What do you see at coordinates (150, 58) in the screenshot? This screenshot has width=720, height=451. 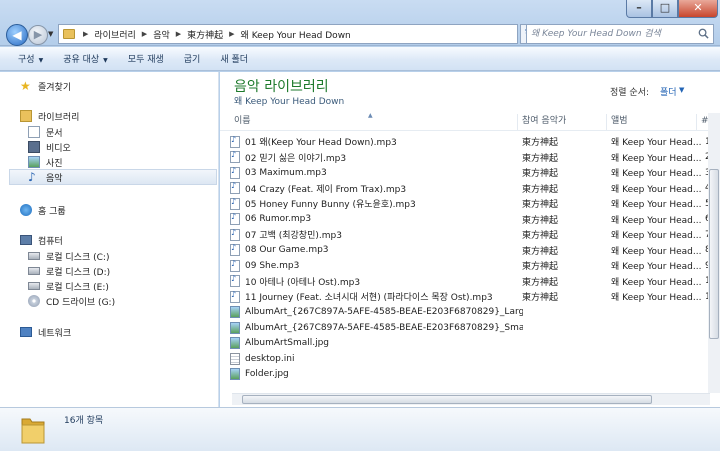 I see `play-all-button: 모두 재생` at bounding box center [150, 58].